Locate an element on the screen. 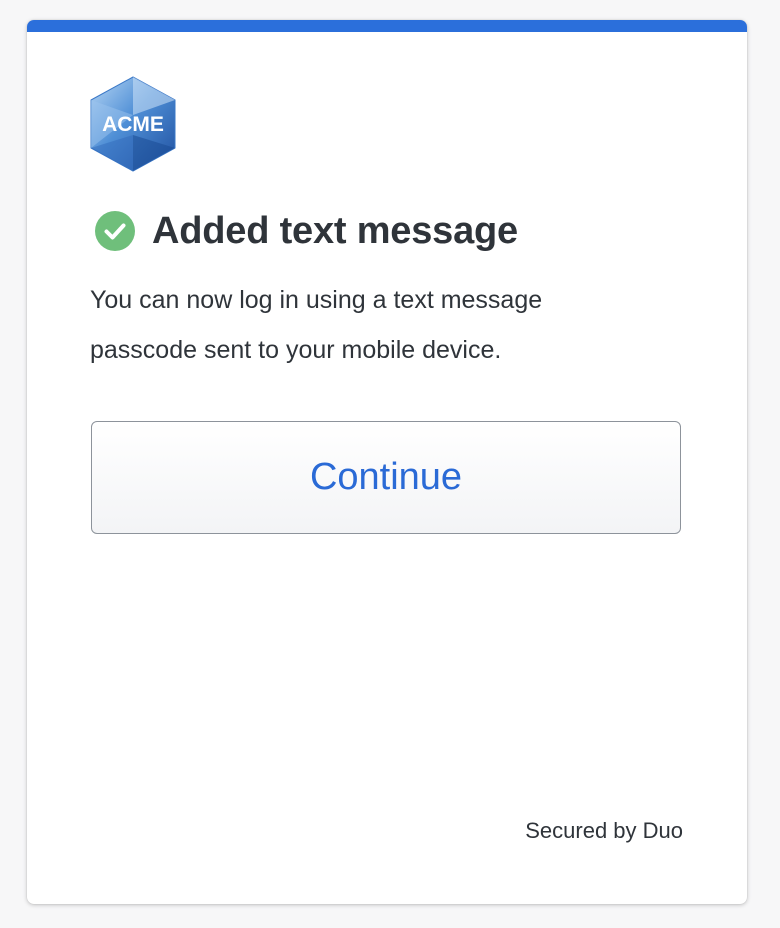 This screenshot has height=928, width=780. acme-logo: ACME is located at coordinates (133, 124).